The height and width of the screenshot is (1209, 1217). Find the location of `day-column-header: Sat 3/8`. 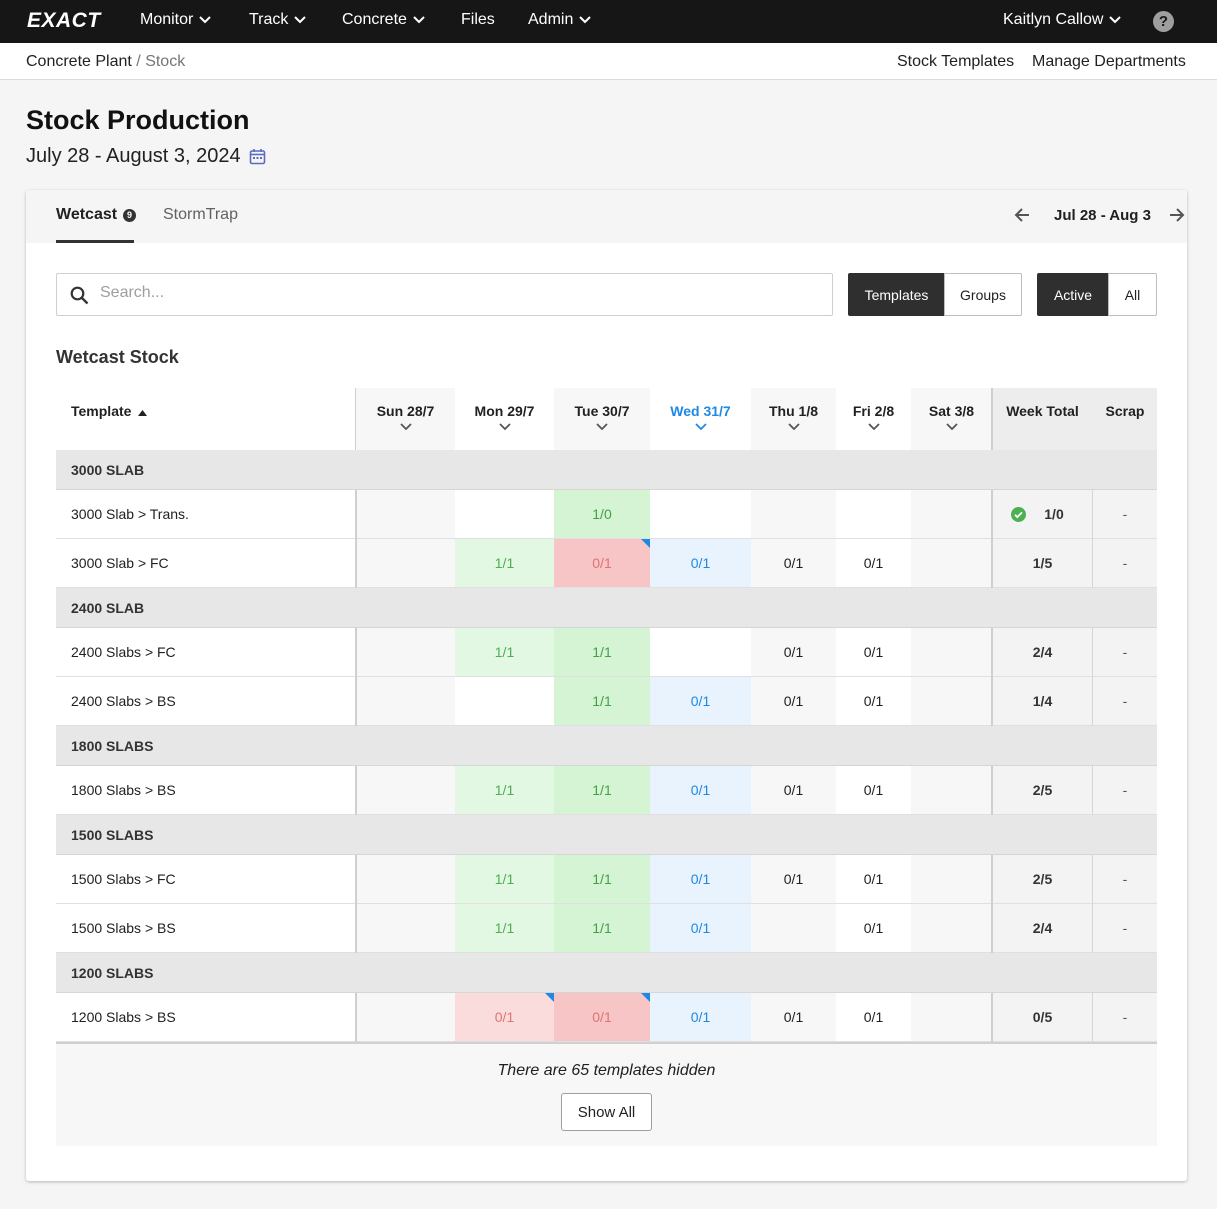

day-column-header: Sat 3/8 is located at coordinates (951, 419).